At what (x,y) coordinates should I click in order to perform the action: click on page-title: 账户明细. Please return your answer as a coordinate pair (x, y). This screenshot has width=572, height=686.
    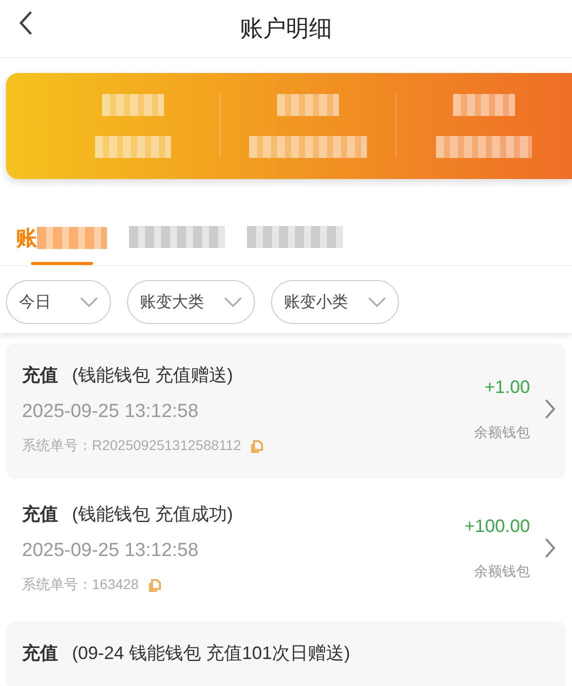
    Looking at the image, I should click on (286, 28).